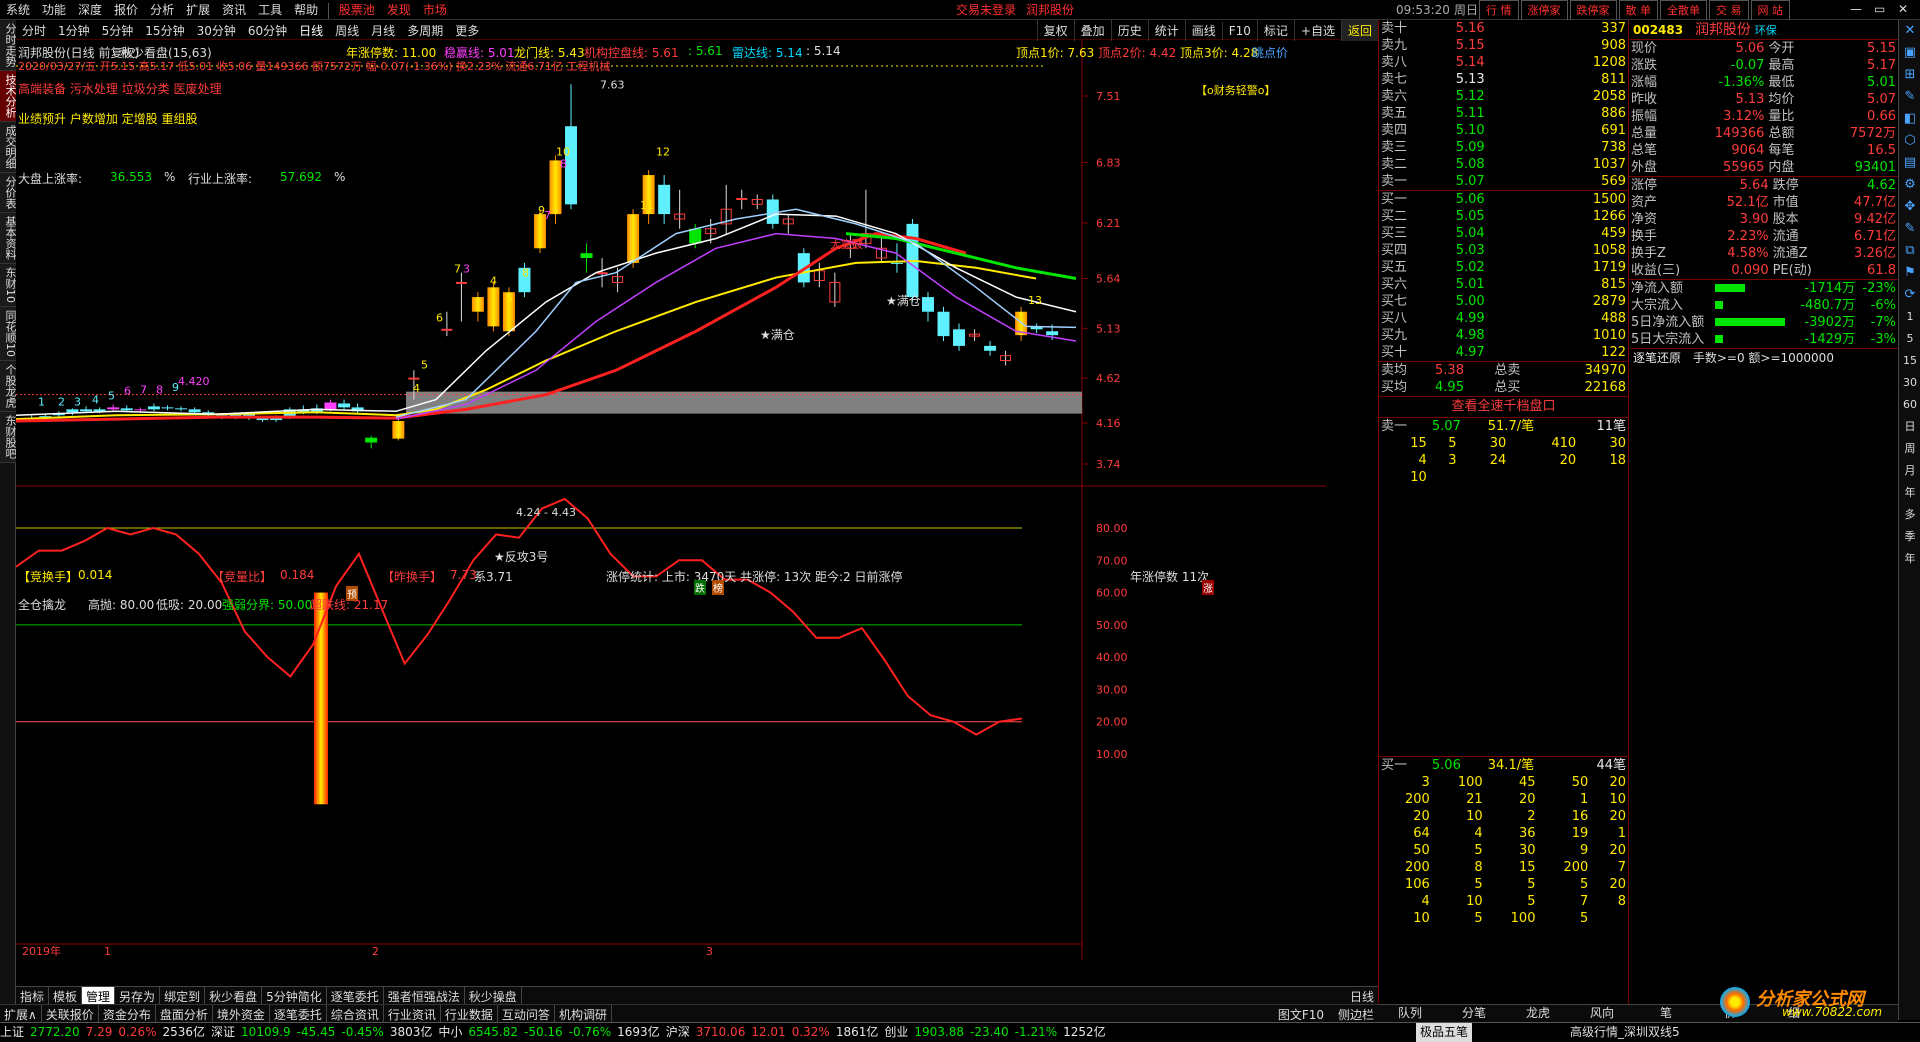 The width and height of the screenshot is (1920, 1042). What do you see at coordinates (347, 30) in the screenshot?
I see `period-tab-7: 周线` at bounding box center [347, 30].